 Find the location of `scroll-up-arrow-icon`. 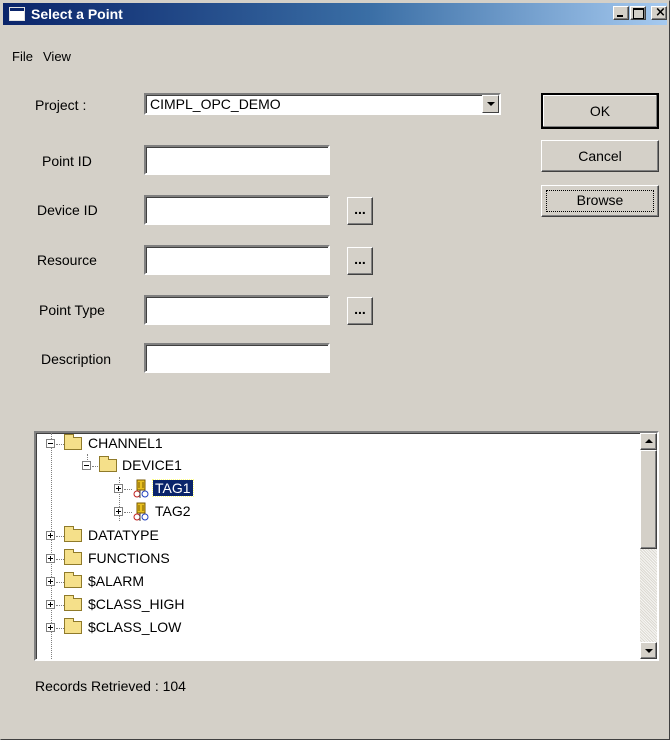

scroll-up-arrow-icon is located at coordinates (648, 441).